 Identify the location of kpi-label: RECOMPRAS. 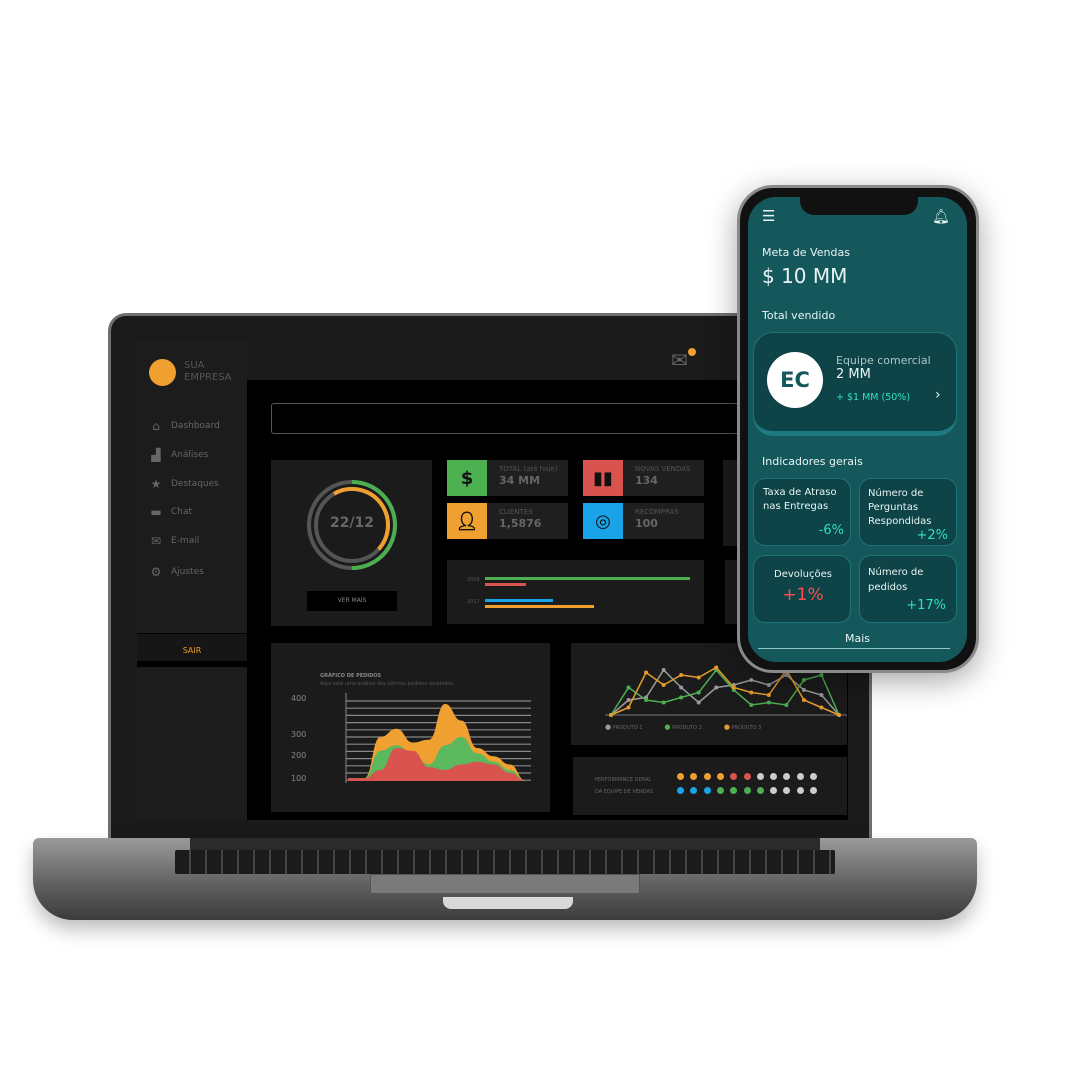
(657, 512).